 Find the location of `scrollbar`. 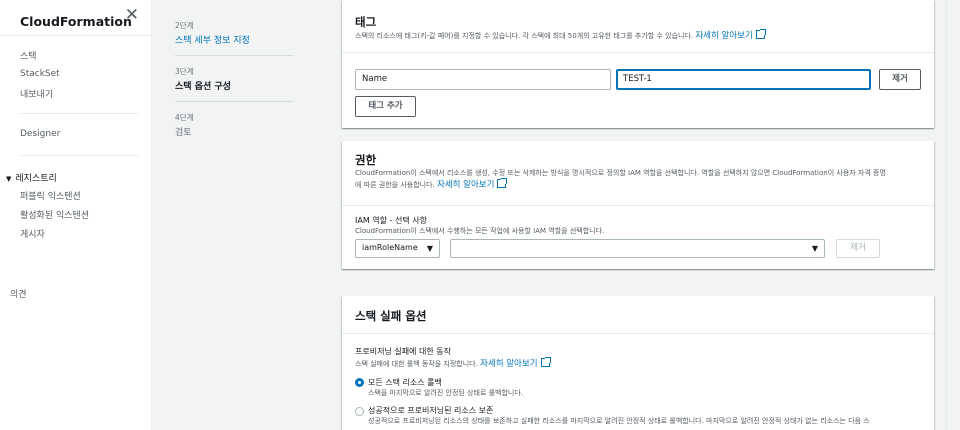

scrollbar is located at coordinates (953, 215).